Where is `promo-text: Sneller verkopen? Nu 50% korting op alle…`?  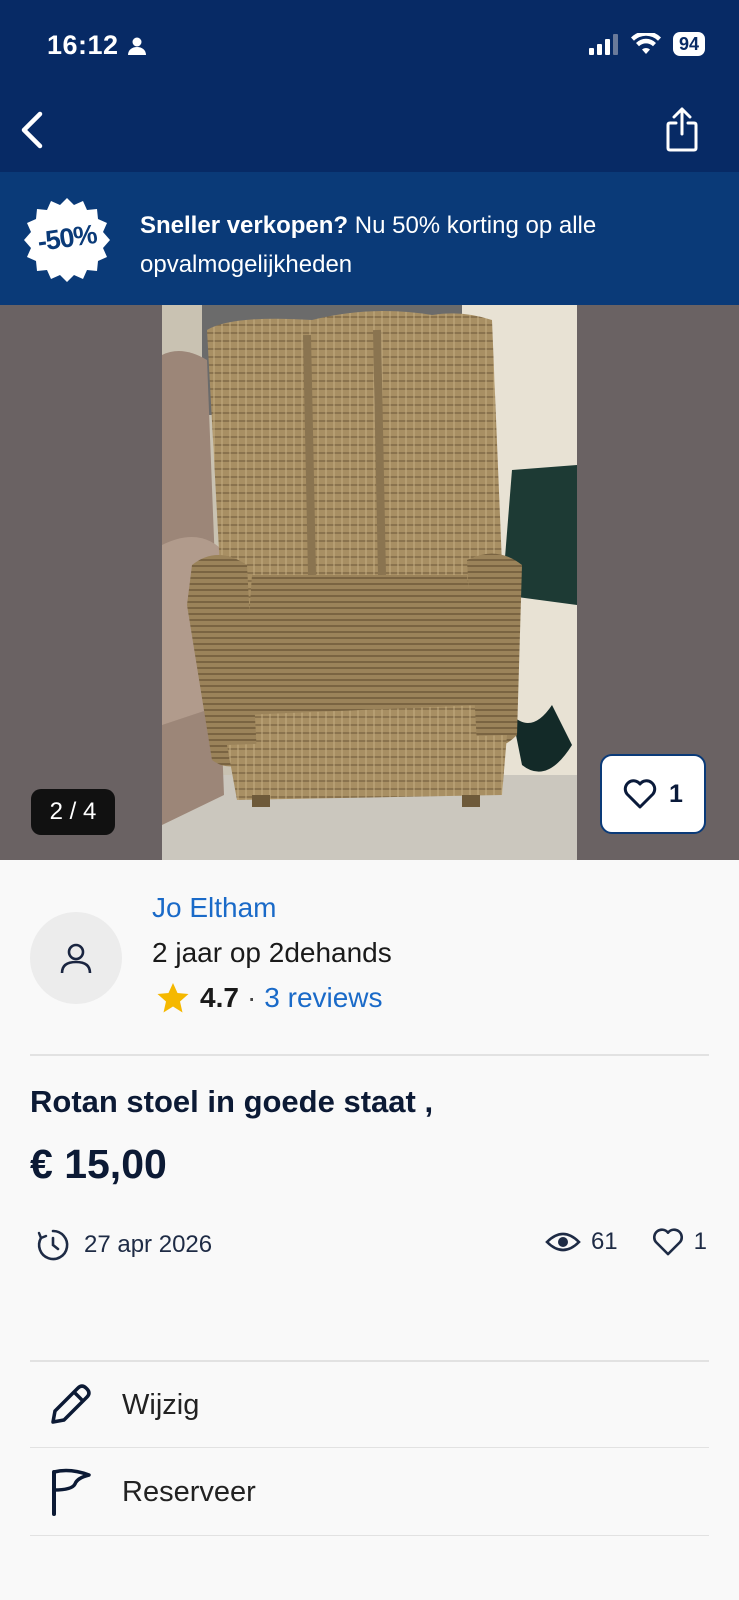
promo-text: Sneller verkopen? Nu 50% korting op alle… is located at coordinates (425, 245).